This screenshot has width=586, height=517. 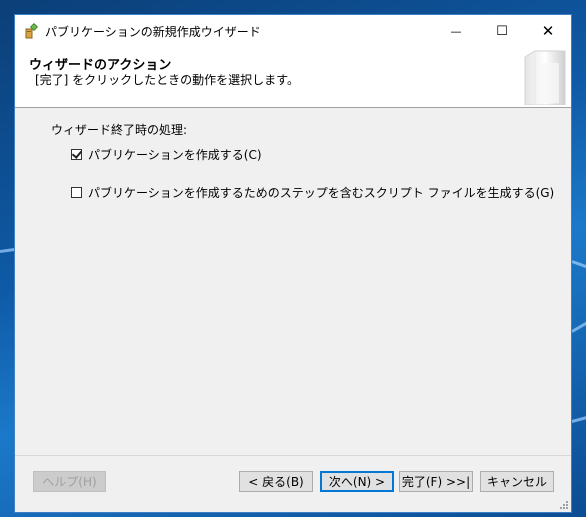 What do you see at coordinates (293, 31) in the screenshot?
I see `title-bar: パブリケーションの新規作成ウイザード — ☐ ✕` at bounding box center [293, 31].